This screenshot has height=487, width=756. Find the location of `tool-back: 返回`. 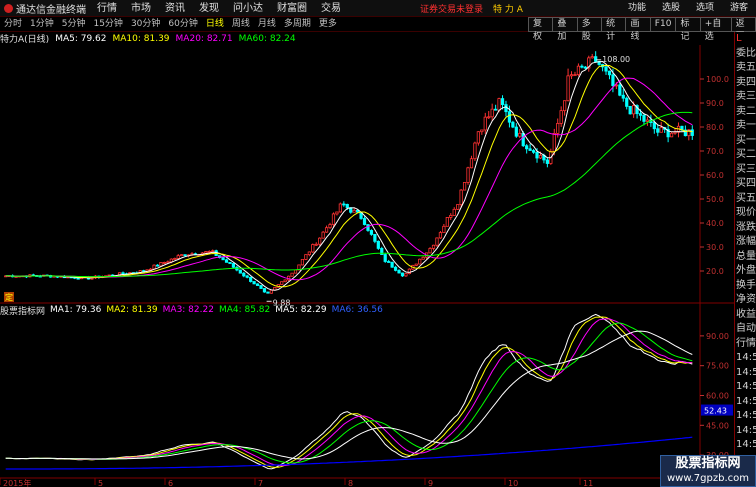

tool-back: 返回 is located at coordinates (743, 29).